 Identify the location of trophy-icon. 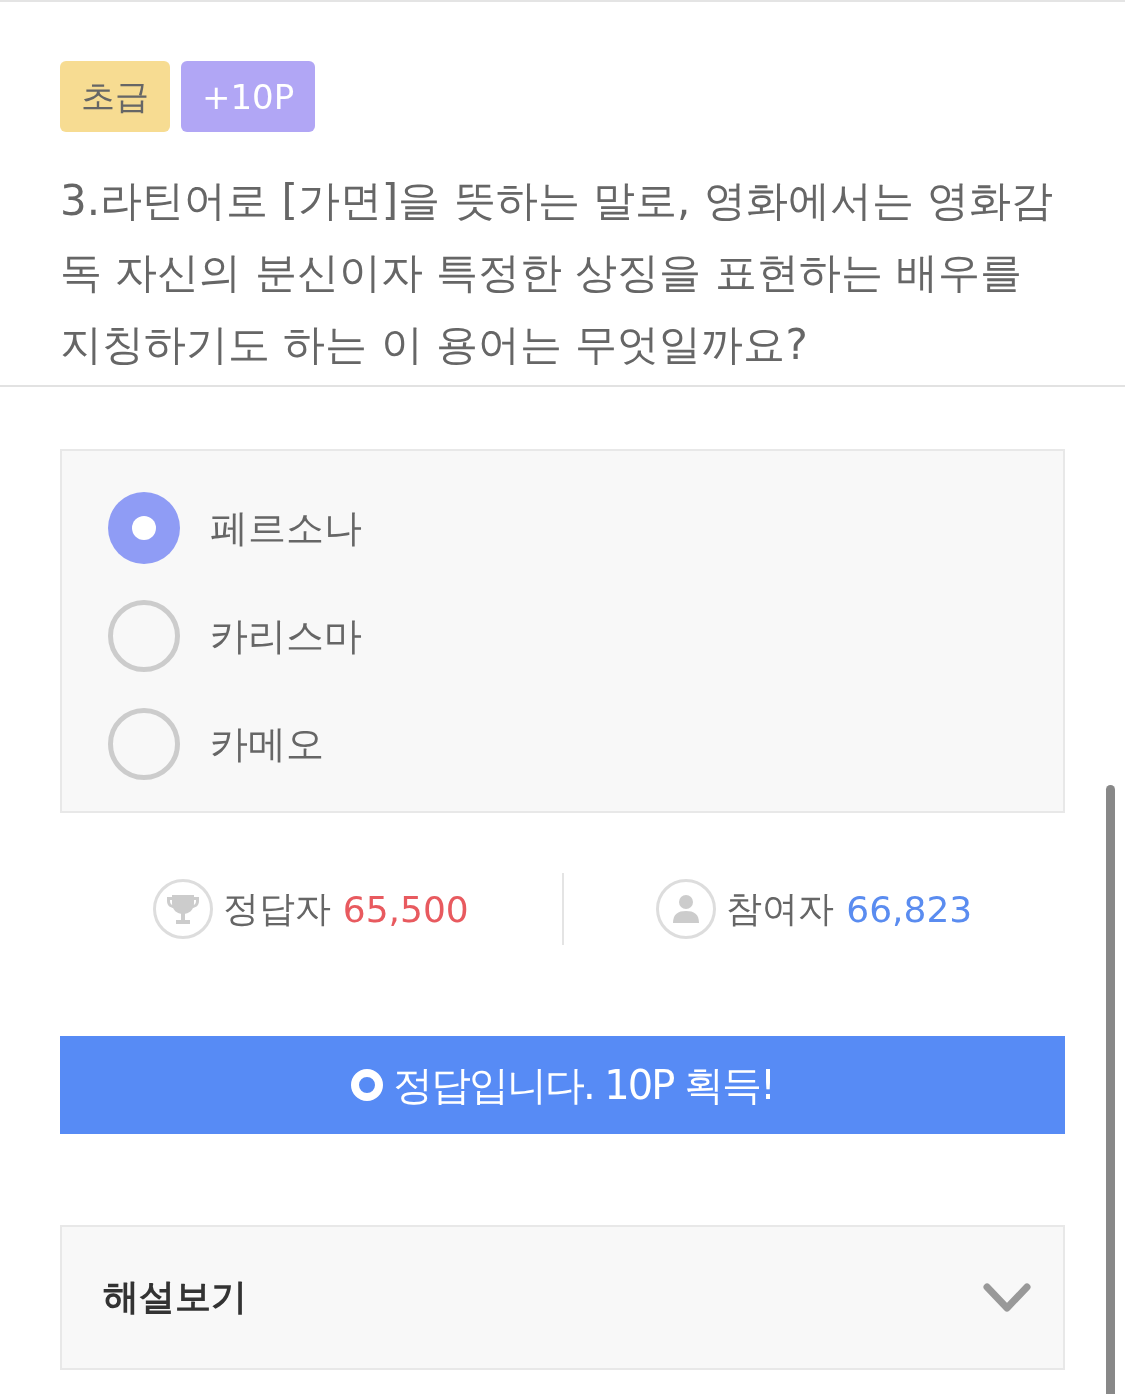
(182, 909).